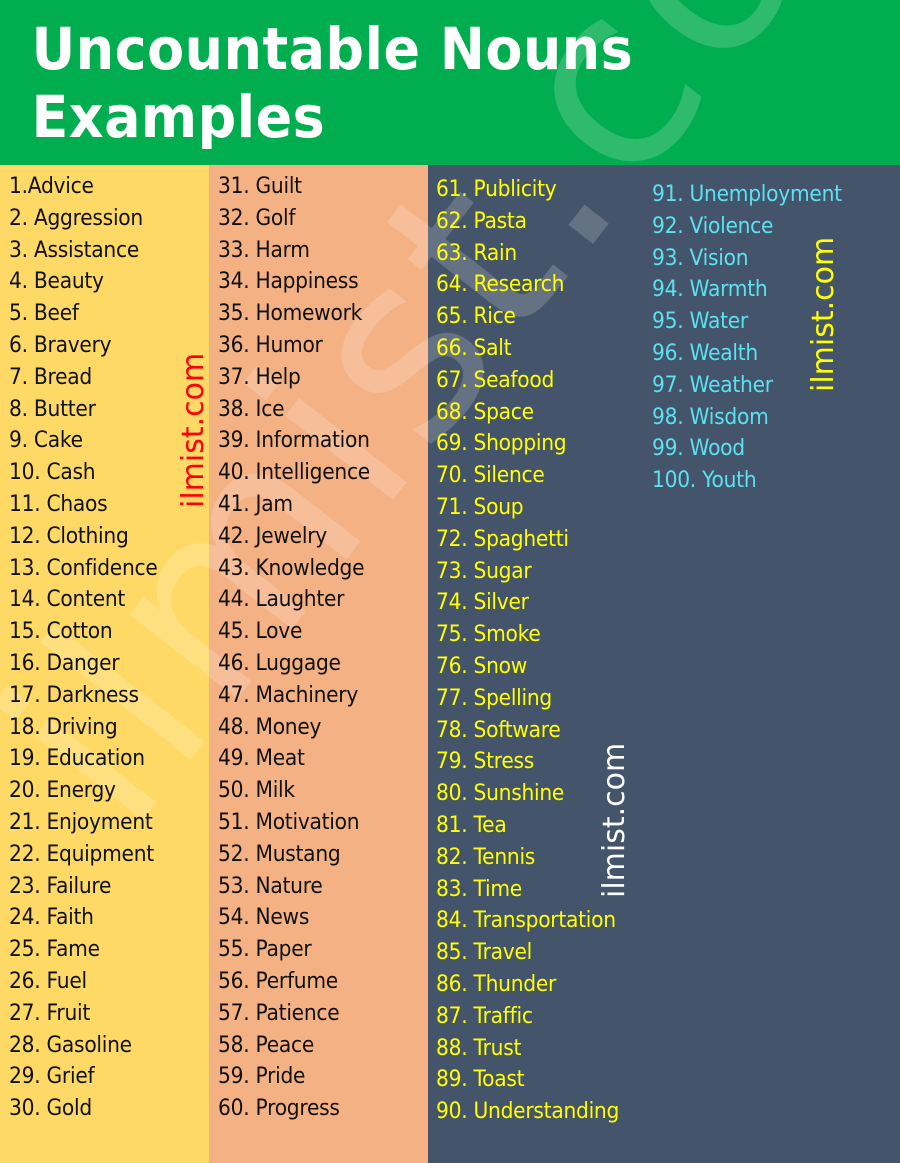 The width and height of the screenshot is (900, 1163). Describe the element at coordinates (496, 189) in the screenshot. I see `noun-item: 61. Publicity` at that location.